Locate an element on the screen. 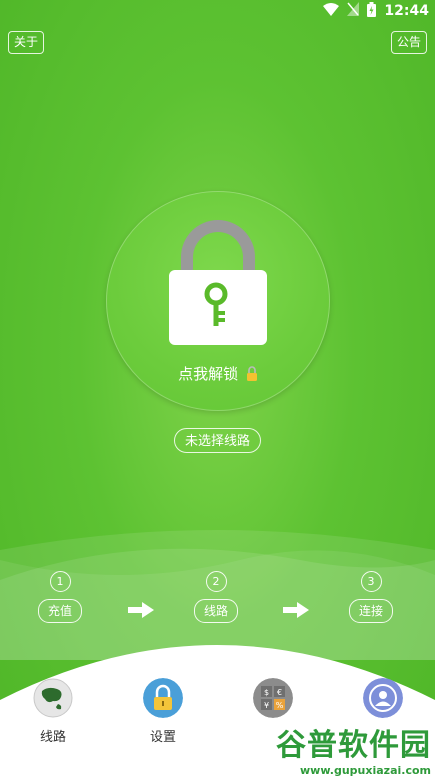  about-button: 关于 is located at coordinates (26, 42).